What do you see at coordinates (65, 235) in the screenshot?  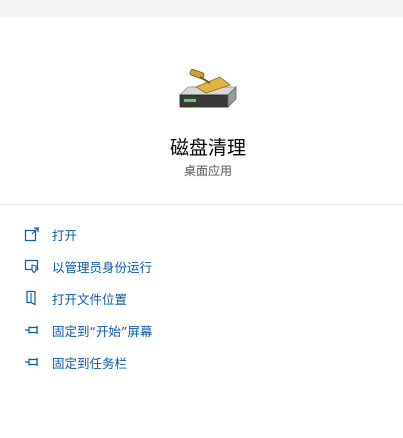 I see `open-label: 打开` at bounding box center [65, 235].